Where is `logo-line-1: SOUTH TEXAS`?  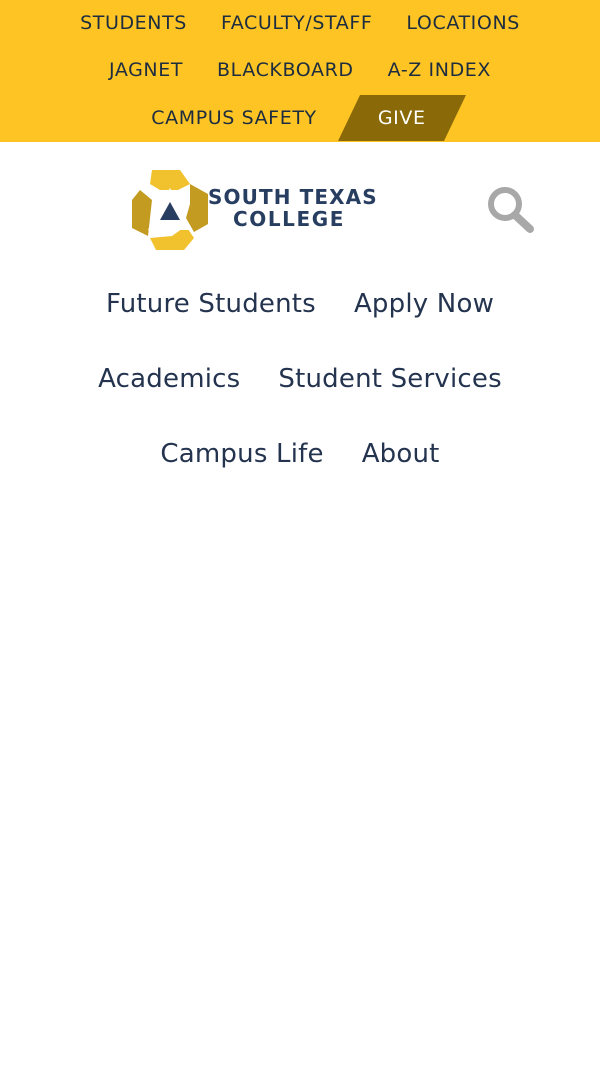 logo-line-1: SOUTH TEXAS is located at coordinates (293, 197).